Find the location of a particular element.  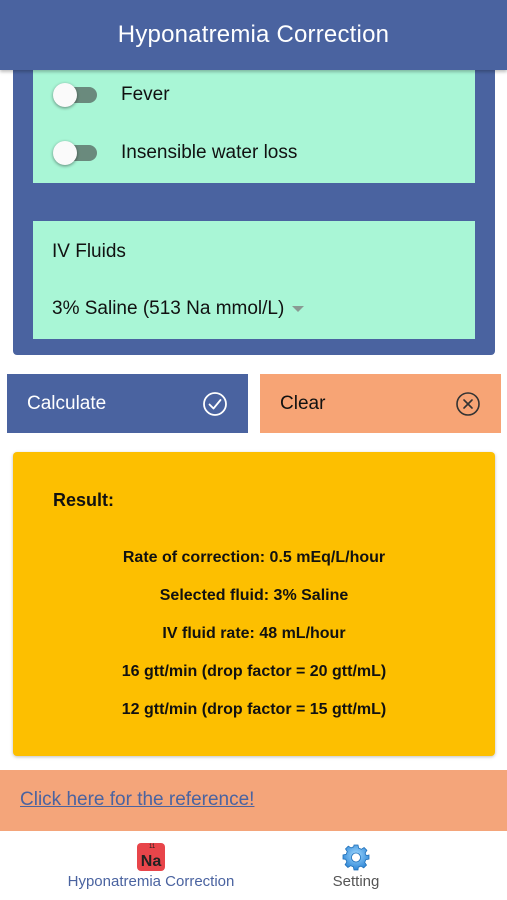

result-rate-of-correction: Rate of correction: 0.5 mEq/L/hour is located at coordinates (254, 557).